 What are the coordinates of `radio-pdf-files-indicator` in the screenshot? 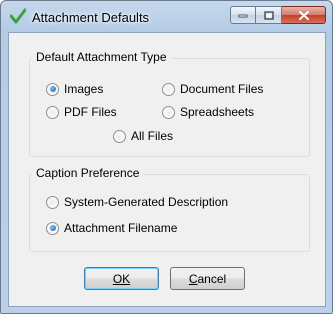 It's located at (52, 112).